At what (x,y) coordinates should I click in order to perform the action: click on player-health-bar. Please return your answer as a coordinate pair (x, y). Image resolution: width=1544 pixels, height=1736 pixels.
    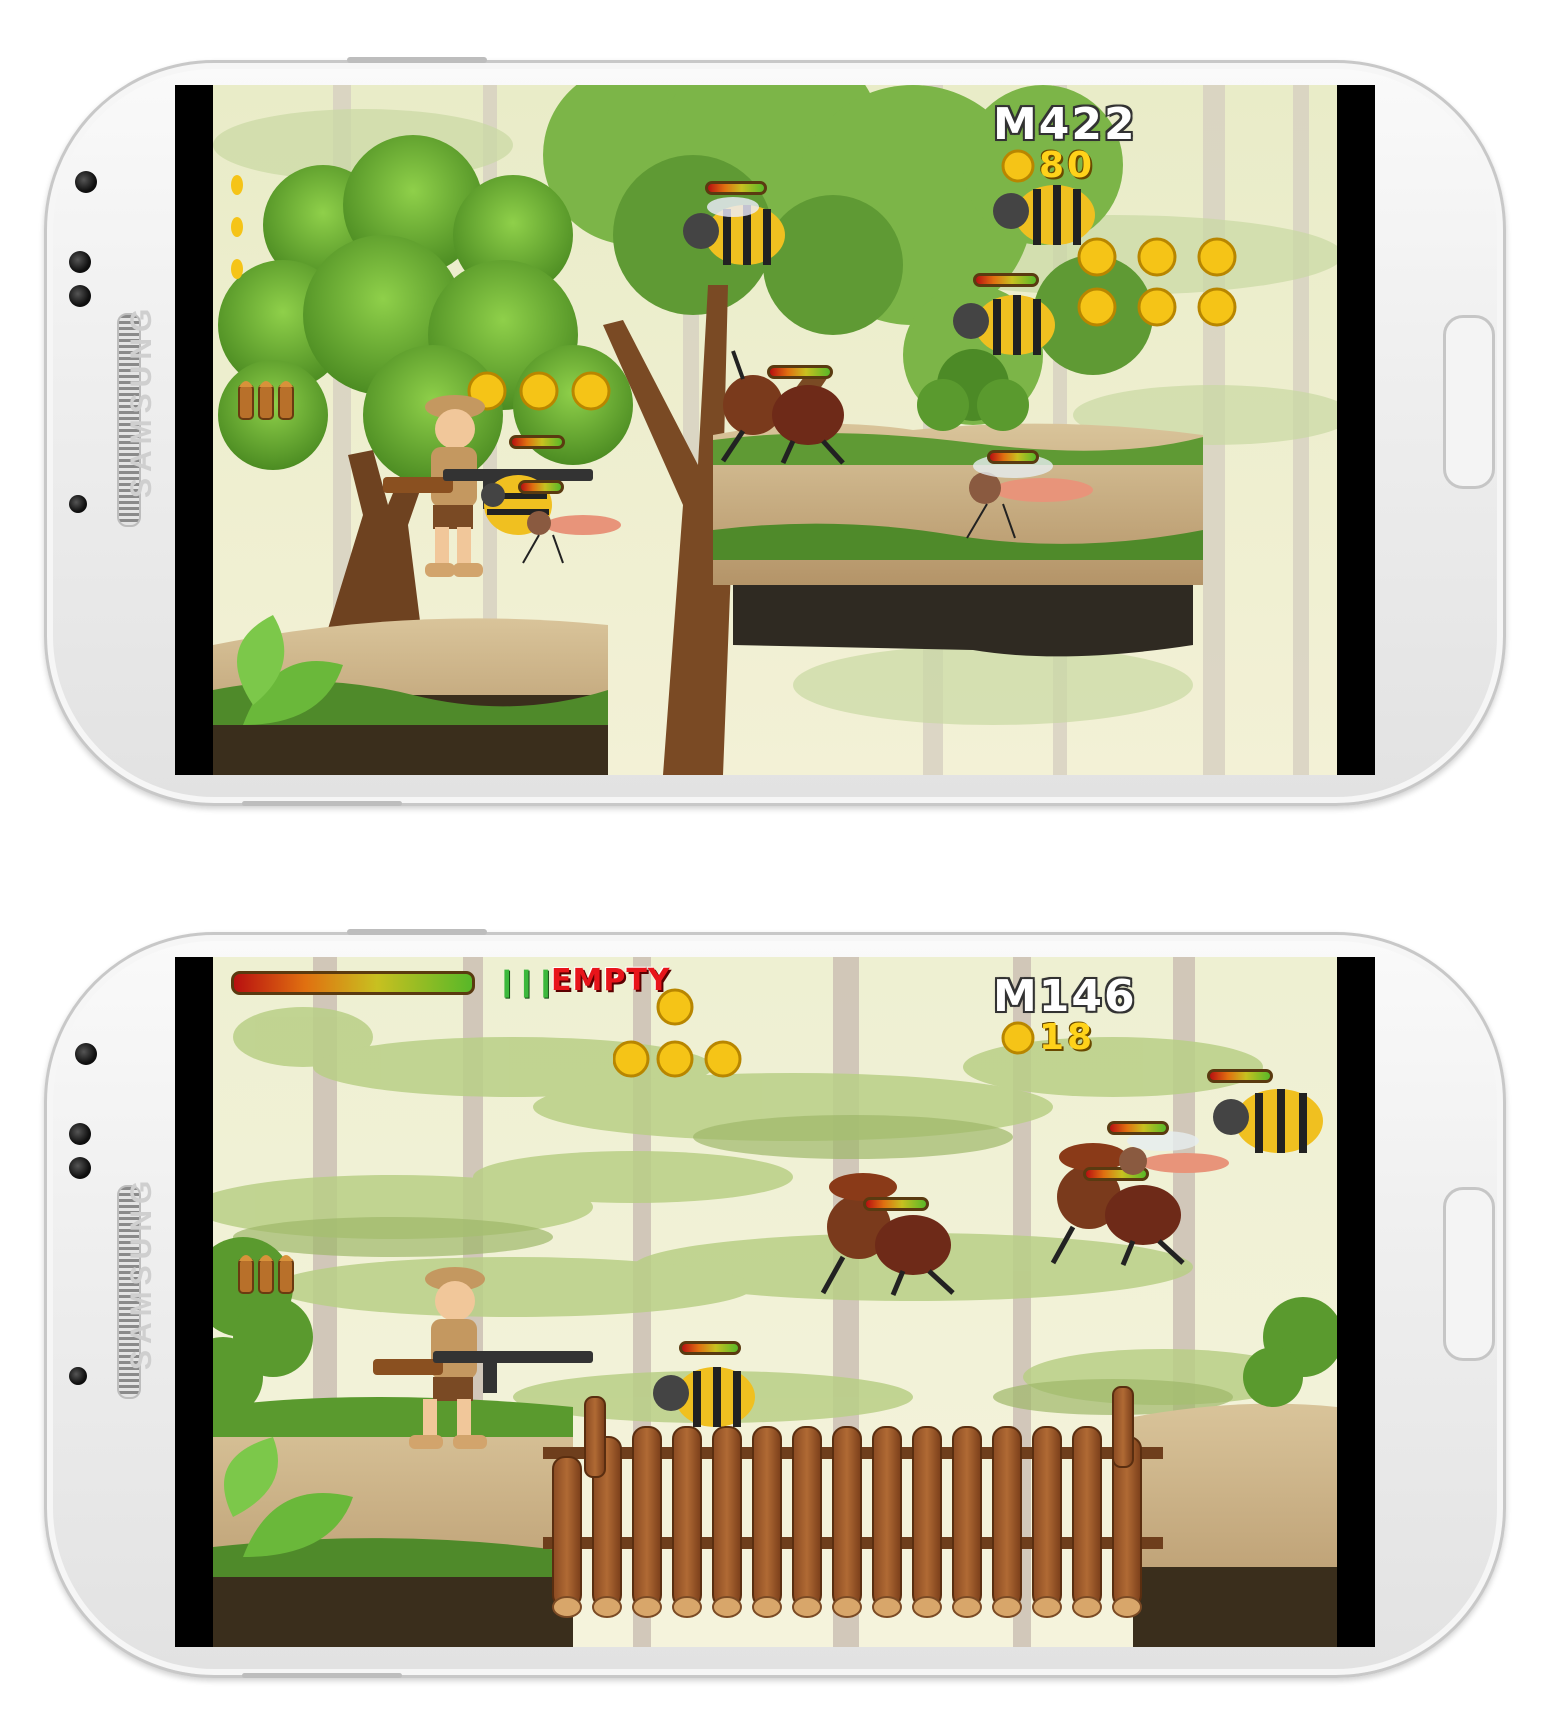
    Looking at the image, I should click on (353, 983).